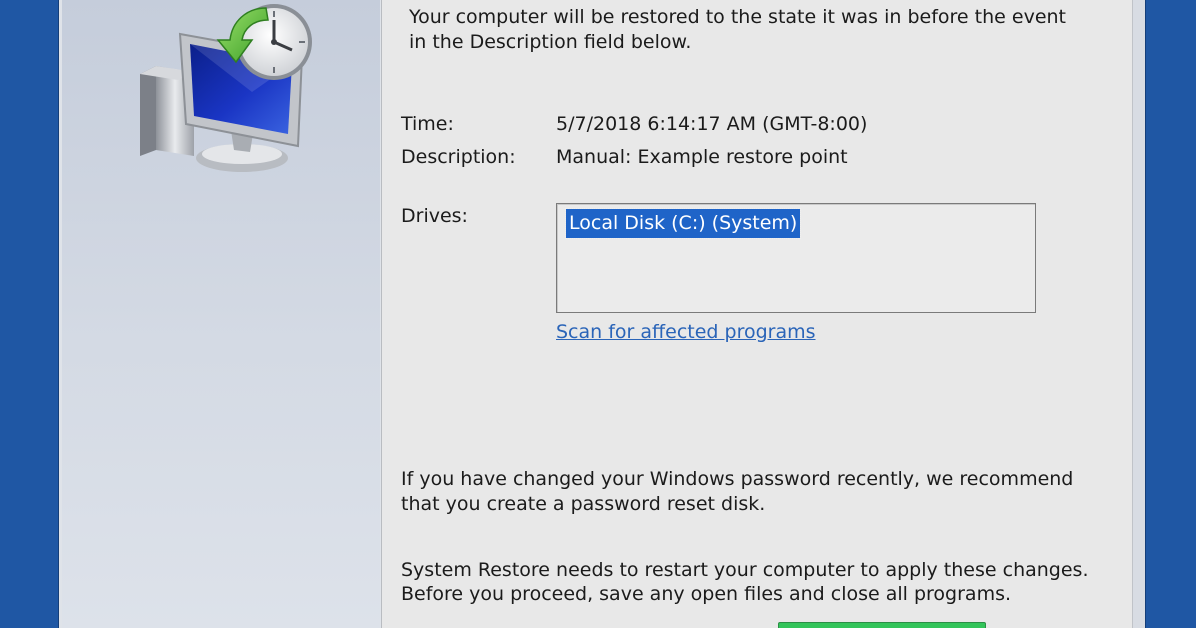 Image resolution: width=1196 pixels, height=628 pixels. What do you see at coordinates (712, 124) in the screenshot?
I see `time-value: 5/7/2018 6:14:17 AM (GMT-8:00)` at bounding box center [712, 124].